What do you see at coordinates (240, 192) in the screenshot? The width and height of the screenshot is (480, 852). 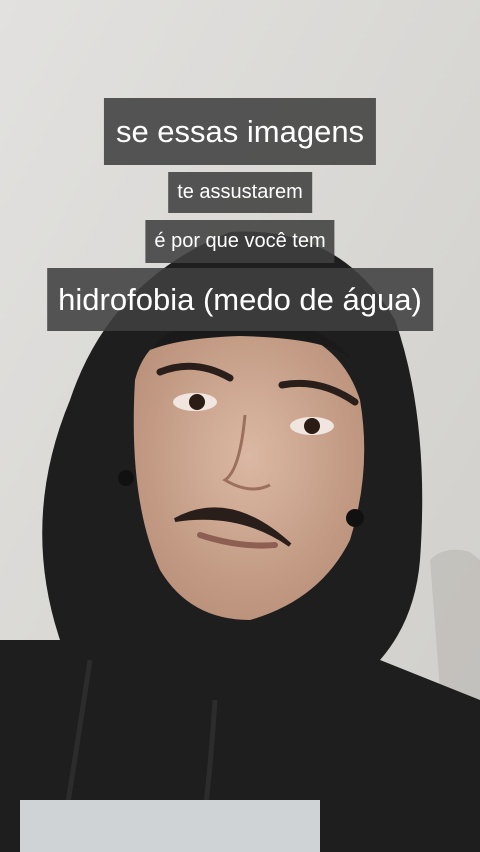 I see `caption-line-2: te assustarem` at bounding box center [240, 192].